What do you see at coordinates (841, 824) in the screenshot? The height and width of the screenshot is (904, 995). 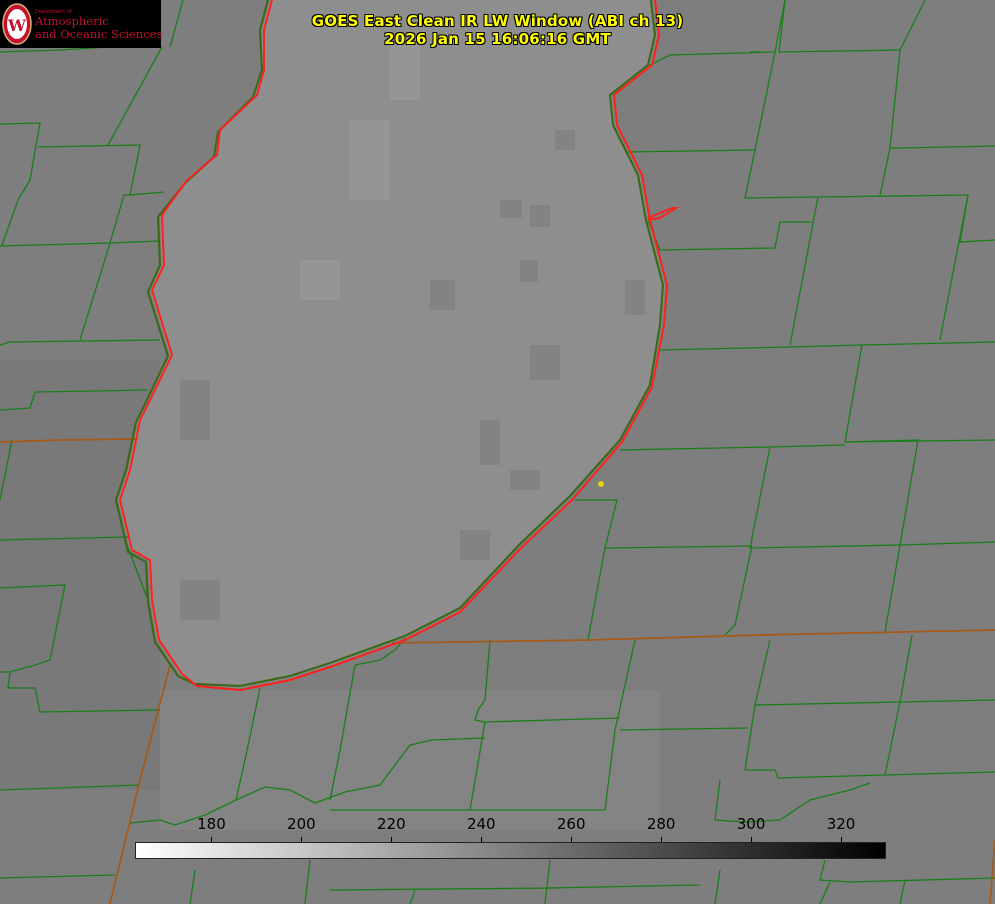 I see `colorbar-tick-label: 320` at bounding box center [841, 824].